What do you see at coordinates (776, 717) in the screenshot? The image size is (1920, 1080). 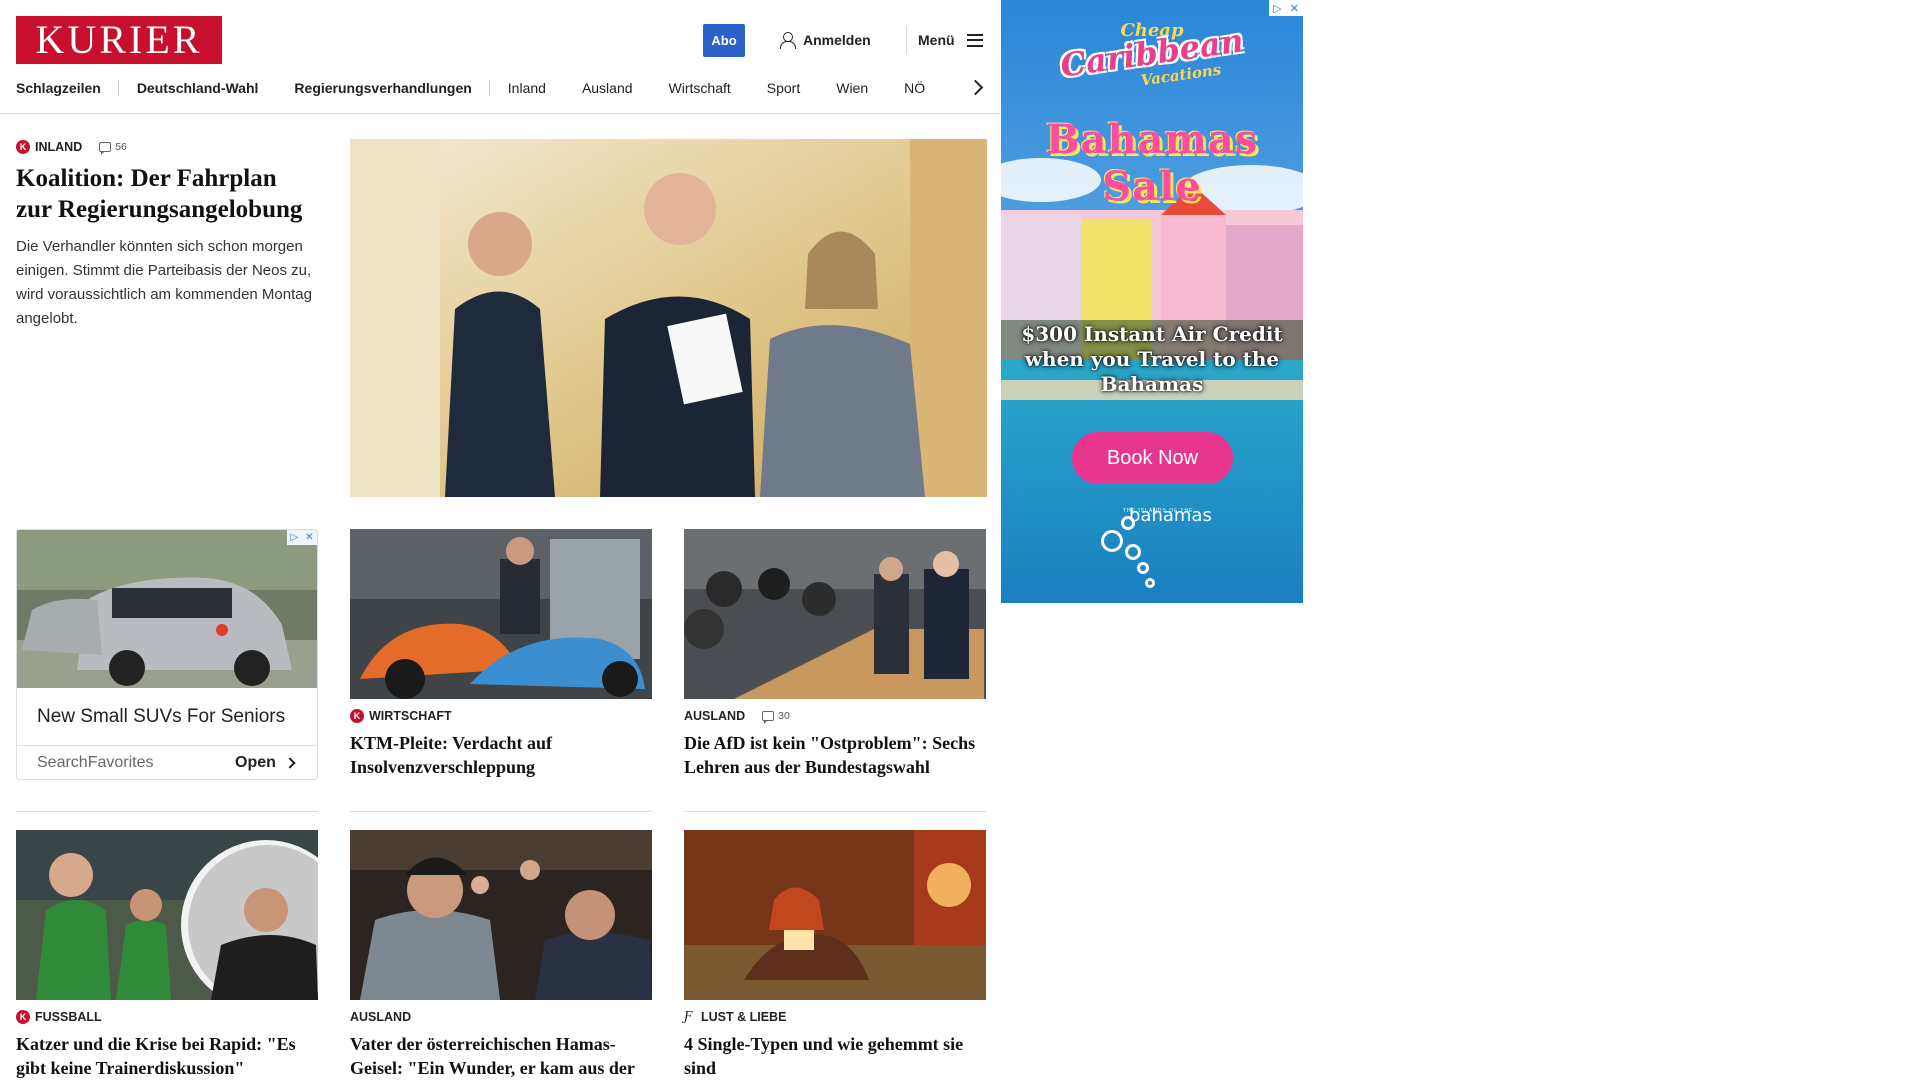 I see `article-comments: 30` at bounding box center [776, 717].